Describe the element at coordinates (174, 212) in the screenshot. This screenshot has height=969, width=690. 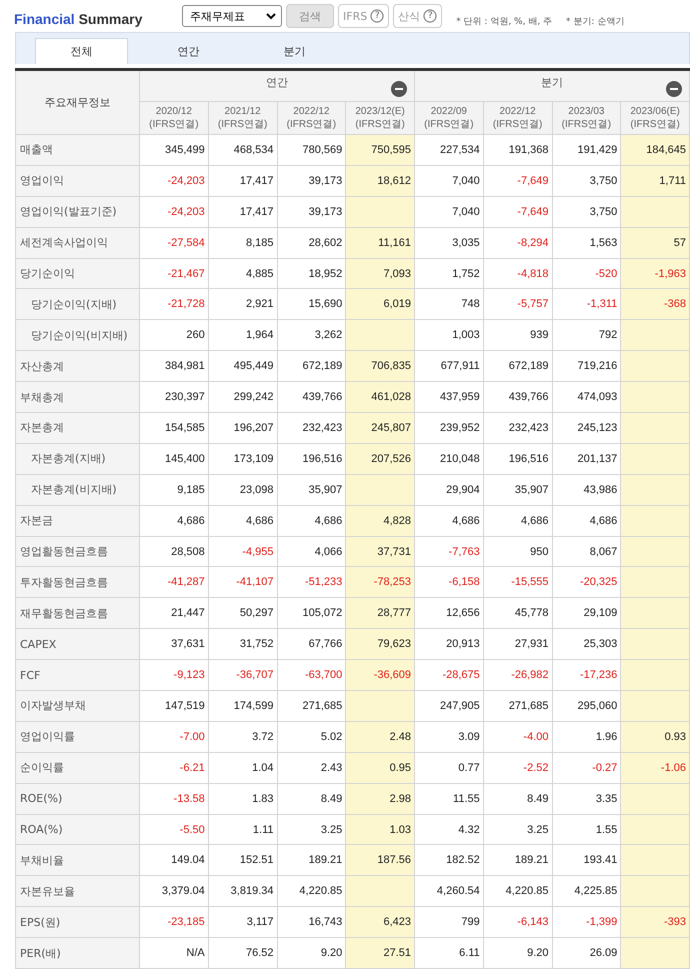
I see `table-cell: -24,203` at that location.